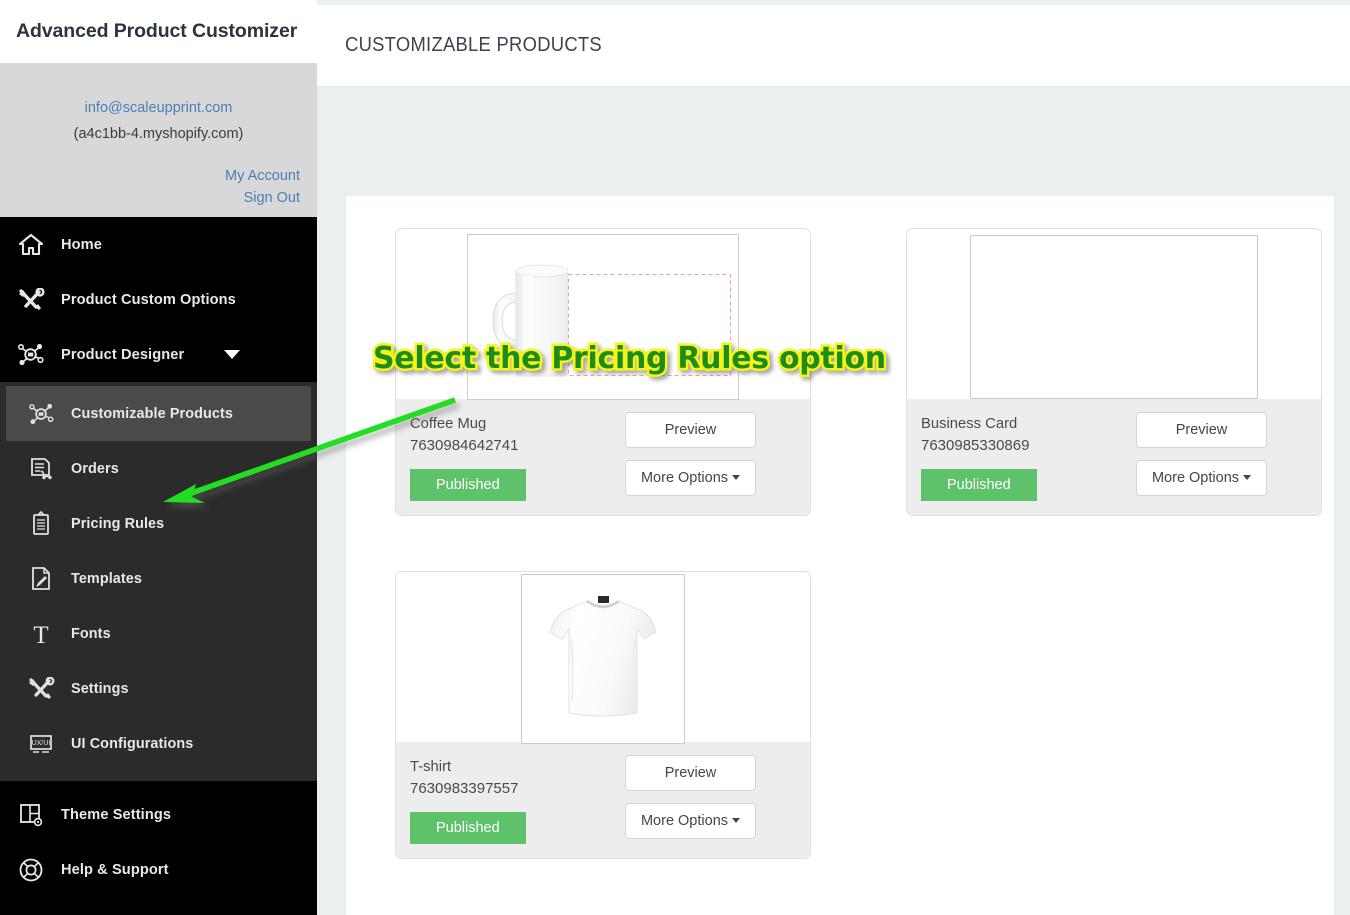  What do you see at coordinates (468, 456) in the screenshot?
I see `product-info: Coffee Mug 7630984642741 Published` at bounding box center [468, 456].